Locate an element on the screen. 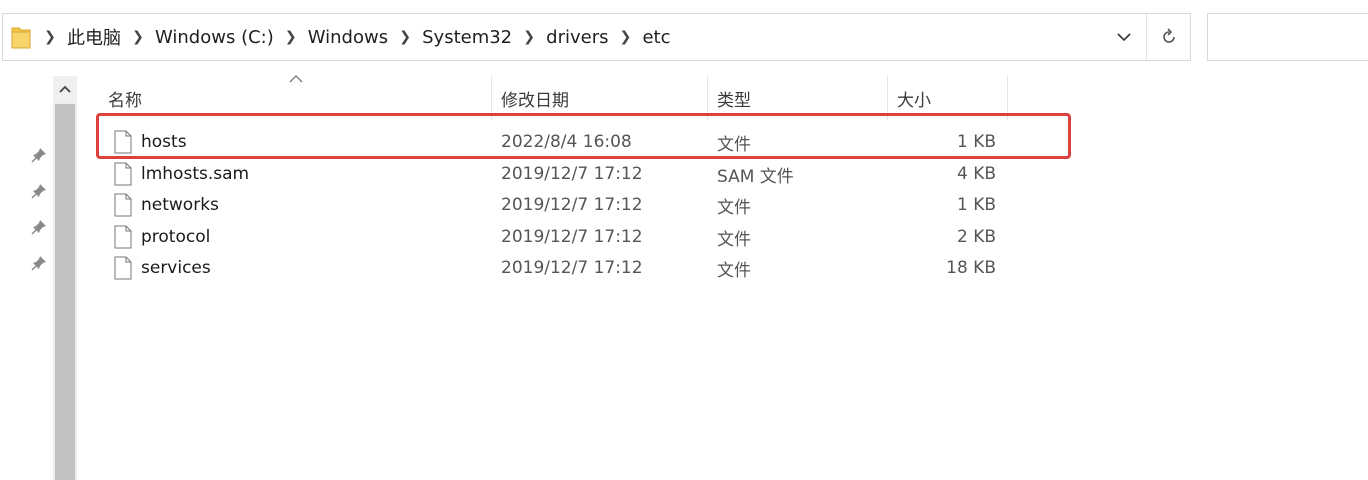 This screenshot has width=1368, height=480. file-row: networks 2019/12/7 17:12 文件 1 KB is located at coordinates (555, 205).